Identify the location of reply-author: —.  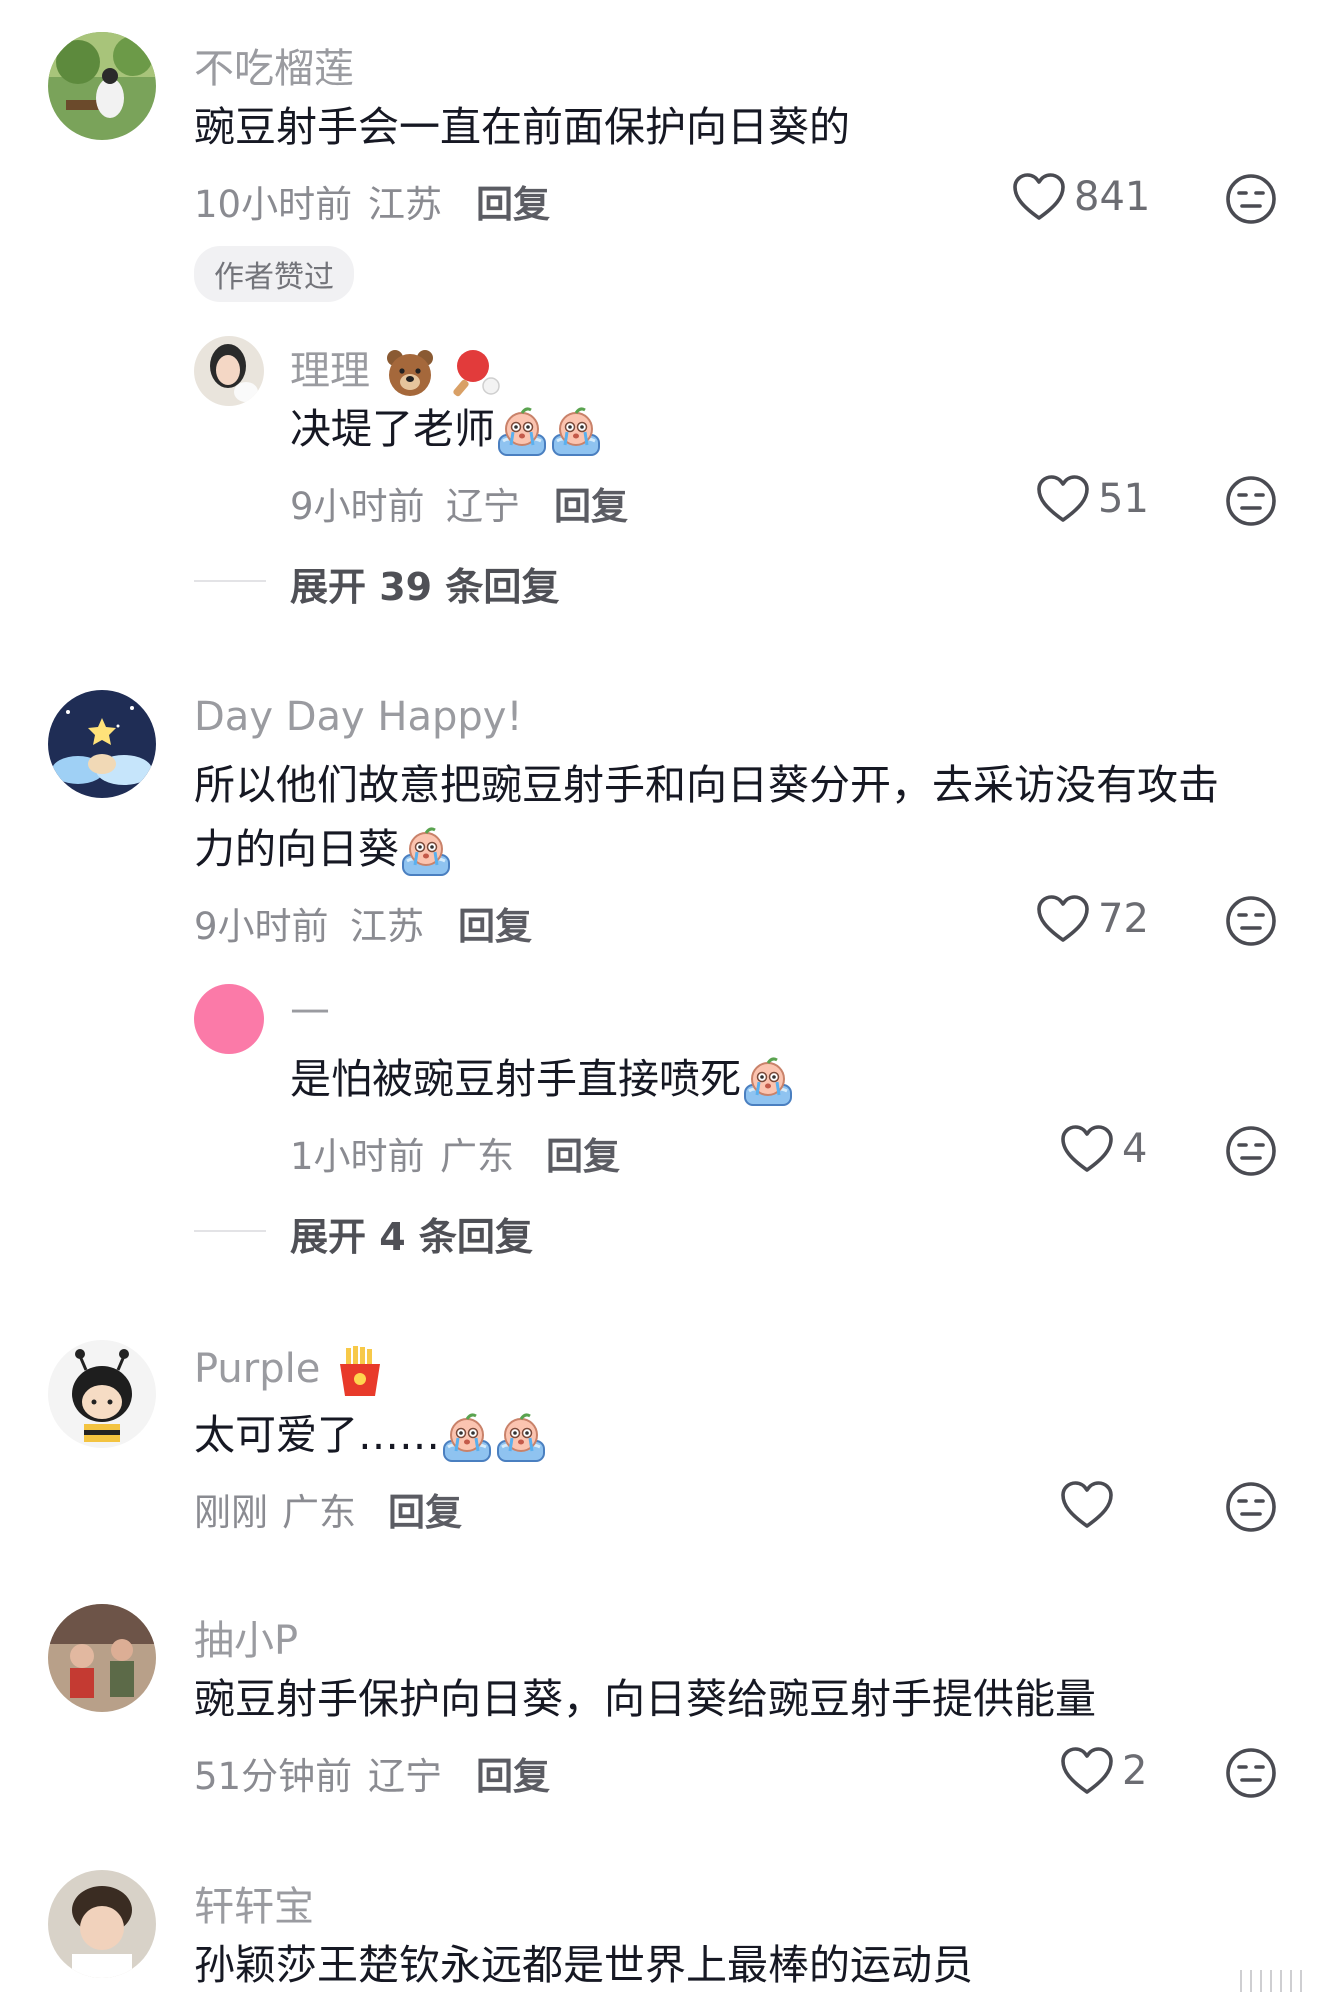
(310, 1009).